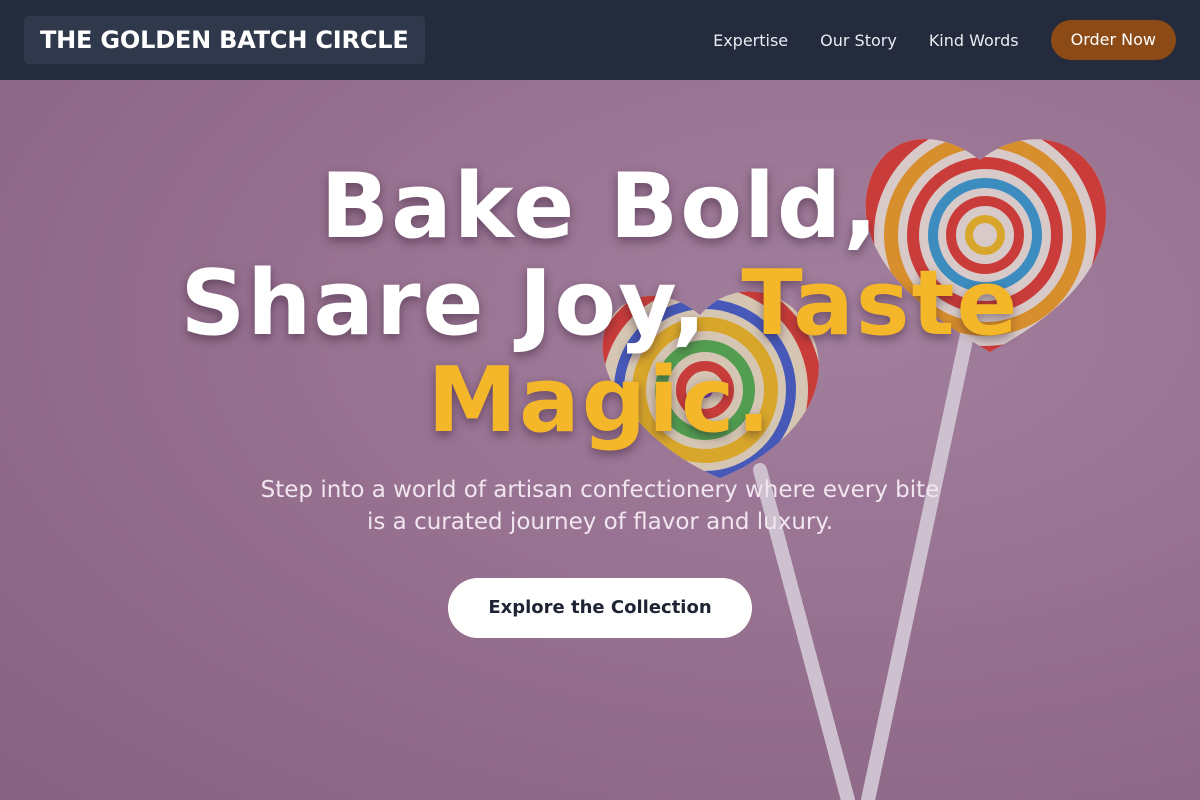  Describe the element at coordinates (750, 40) in the screenshot. I see `nav-link-expertise: Expertise` at that location.